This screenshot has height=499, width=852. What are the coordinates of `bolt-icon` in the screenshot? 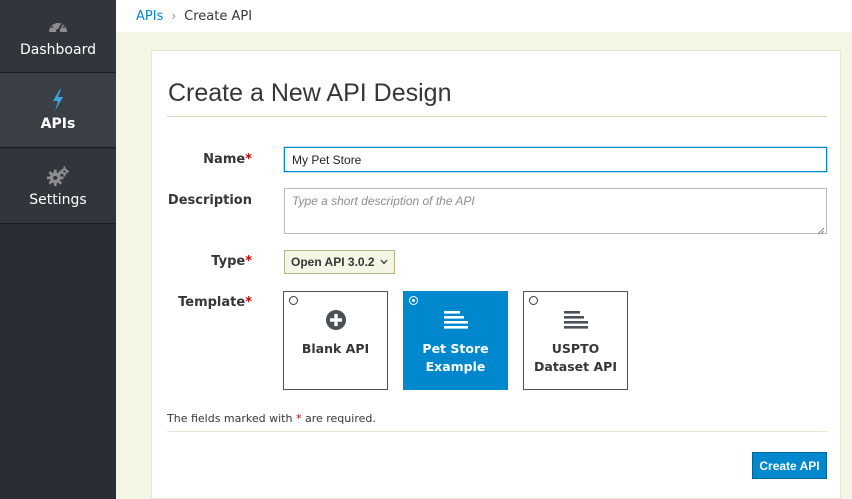 It's located at (58, 99).